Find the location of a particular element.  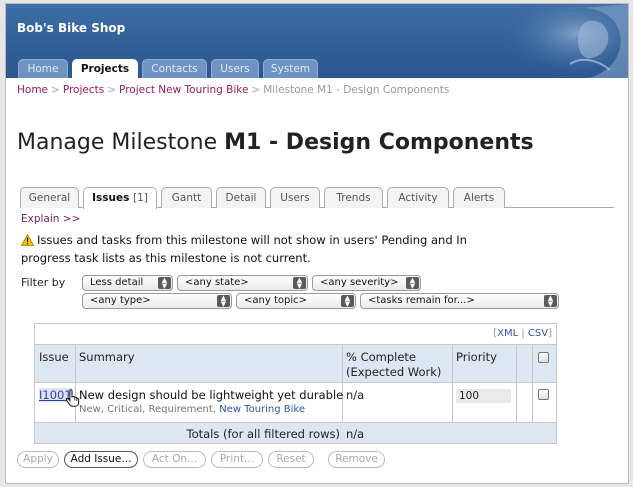

export-links: [XML | CSV] is located at coordinates (295, 334).